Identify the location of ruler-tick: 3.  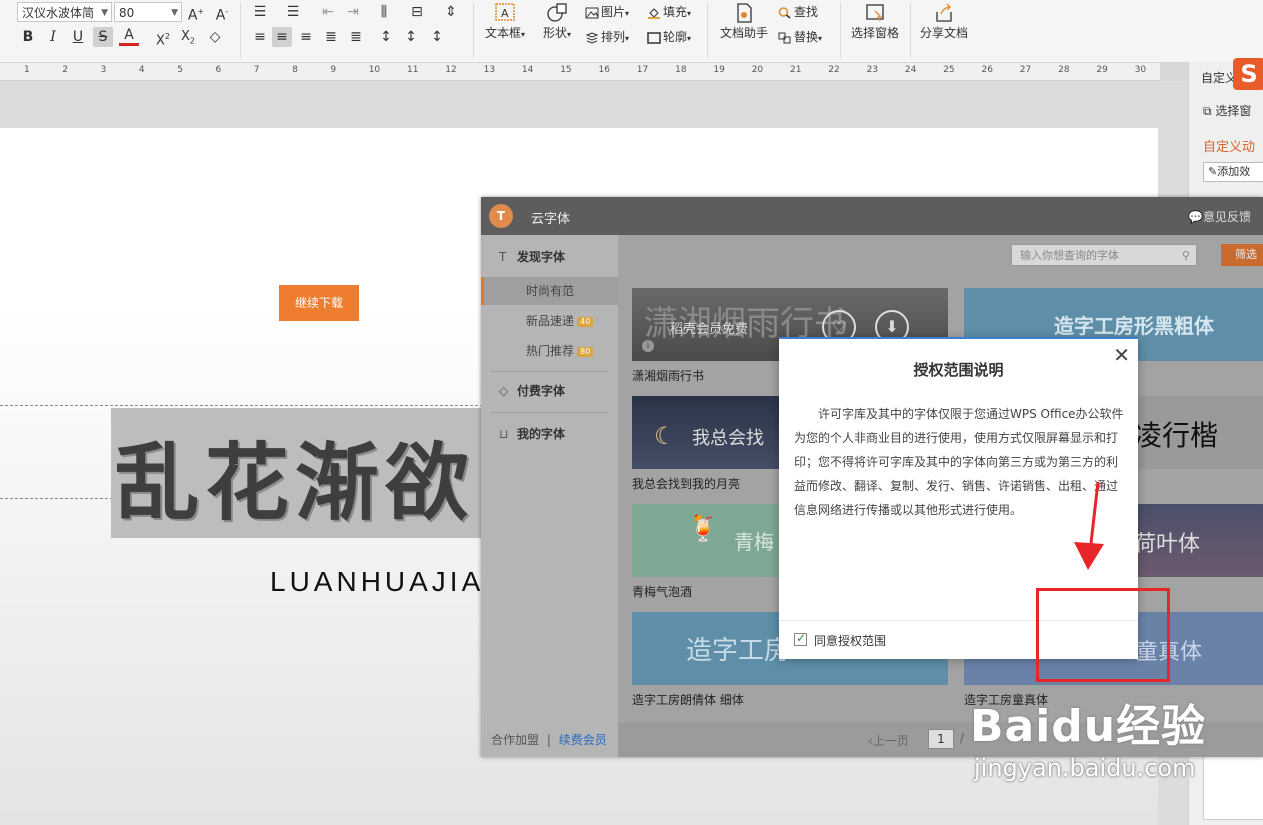
(103, 70).